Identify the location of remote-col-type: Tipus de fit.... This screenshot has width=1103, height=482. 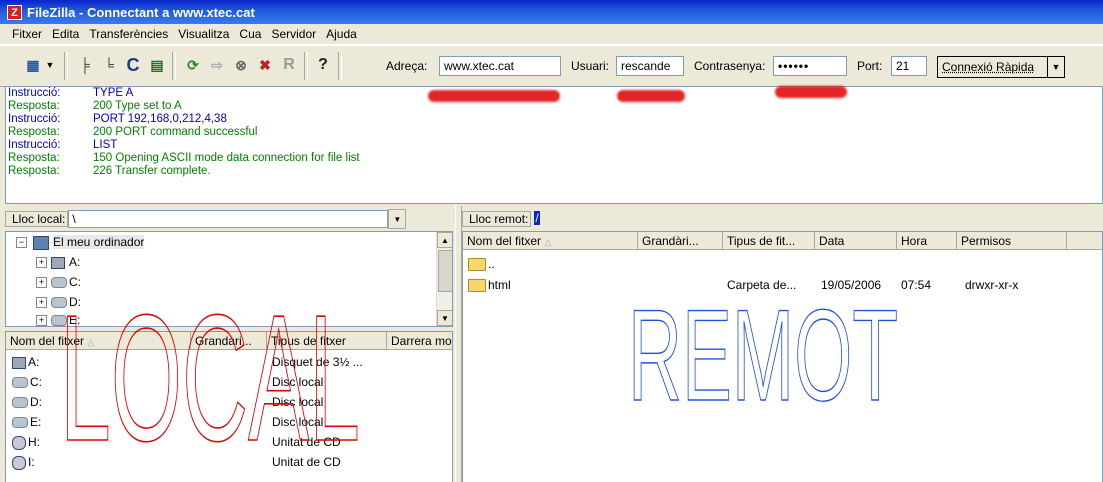
(769, 241).